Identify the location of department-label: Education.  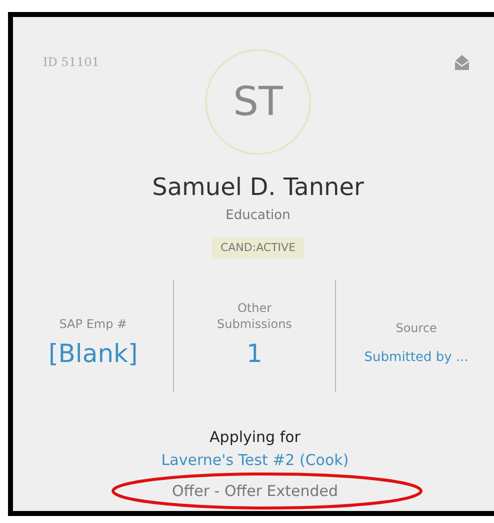
(258, 216).